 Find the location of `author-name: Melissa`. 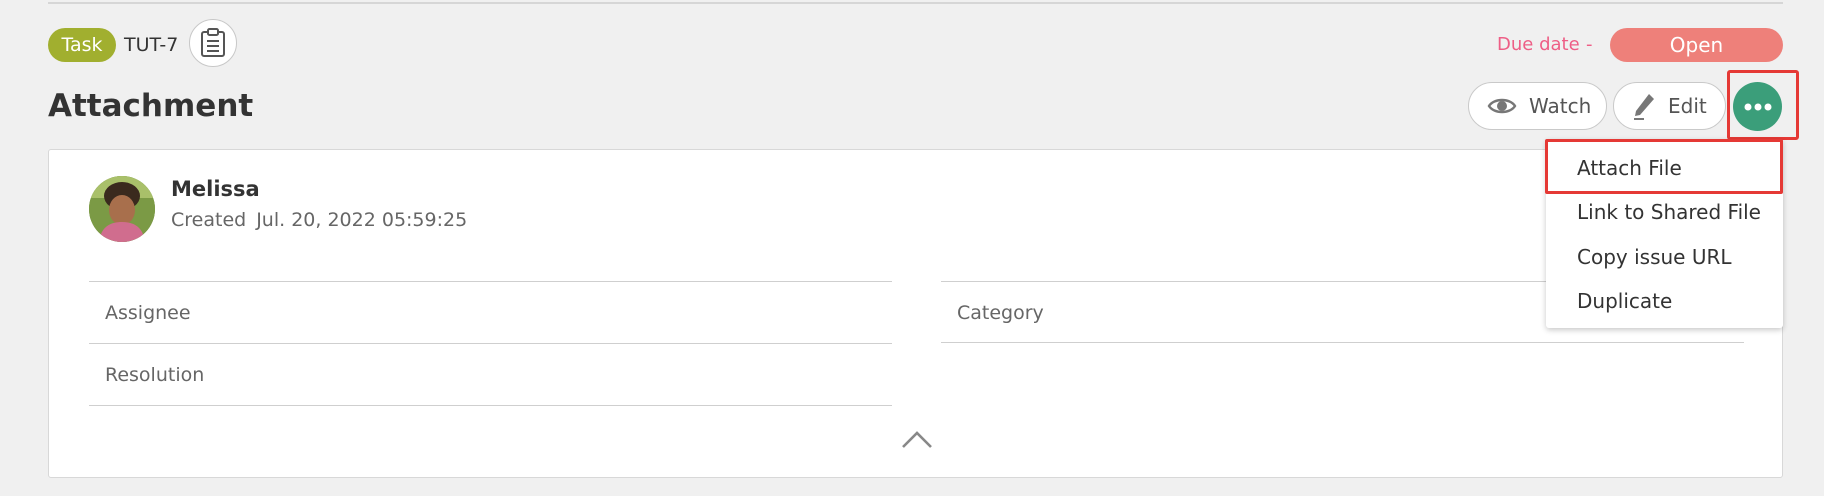

author-name: Melissa is located at coordinates (215, 189).